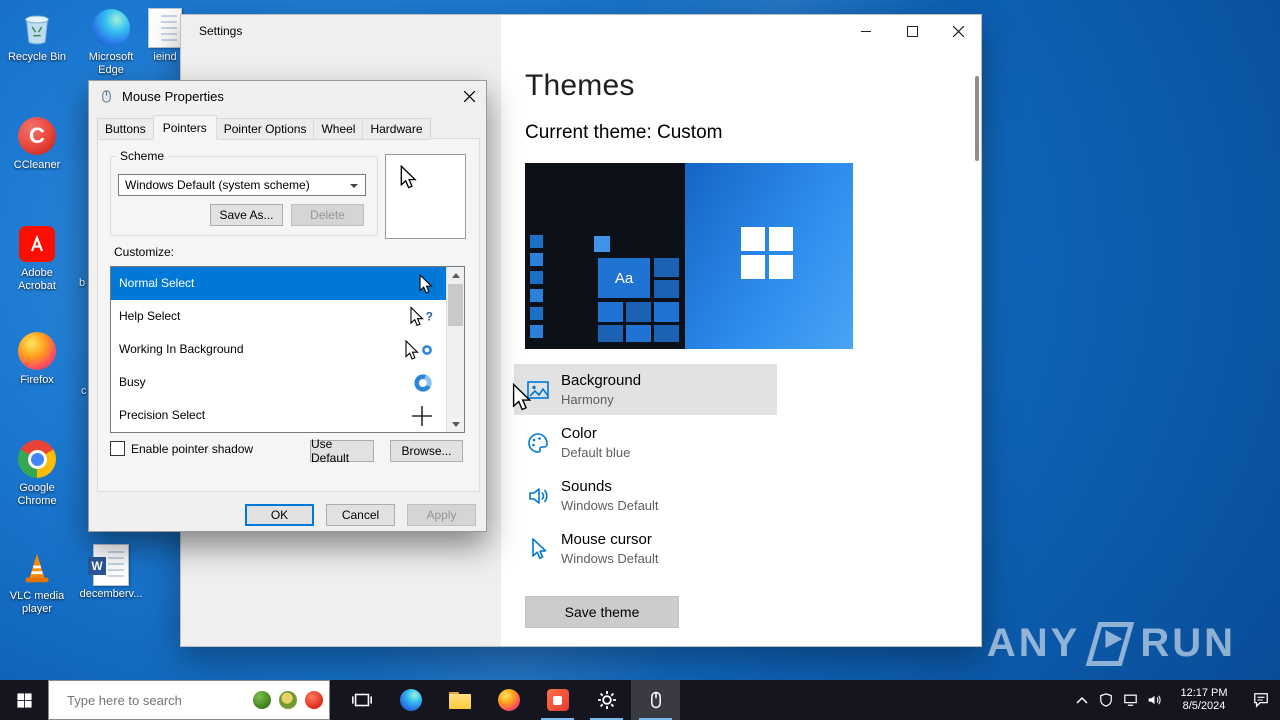 The image size is (1280, 720). What do you see at coordinates (37, 459) in the screenshot?
I see `chrome-icon` at bounding box center [37, 459].